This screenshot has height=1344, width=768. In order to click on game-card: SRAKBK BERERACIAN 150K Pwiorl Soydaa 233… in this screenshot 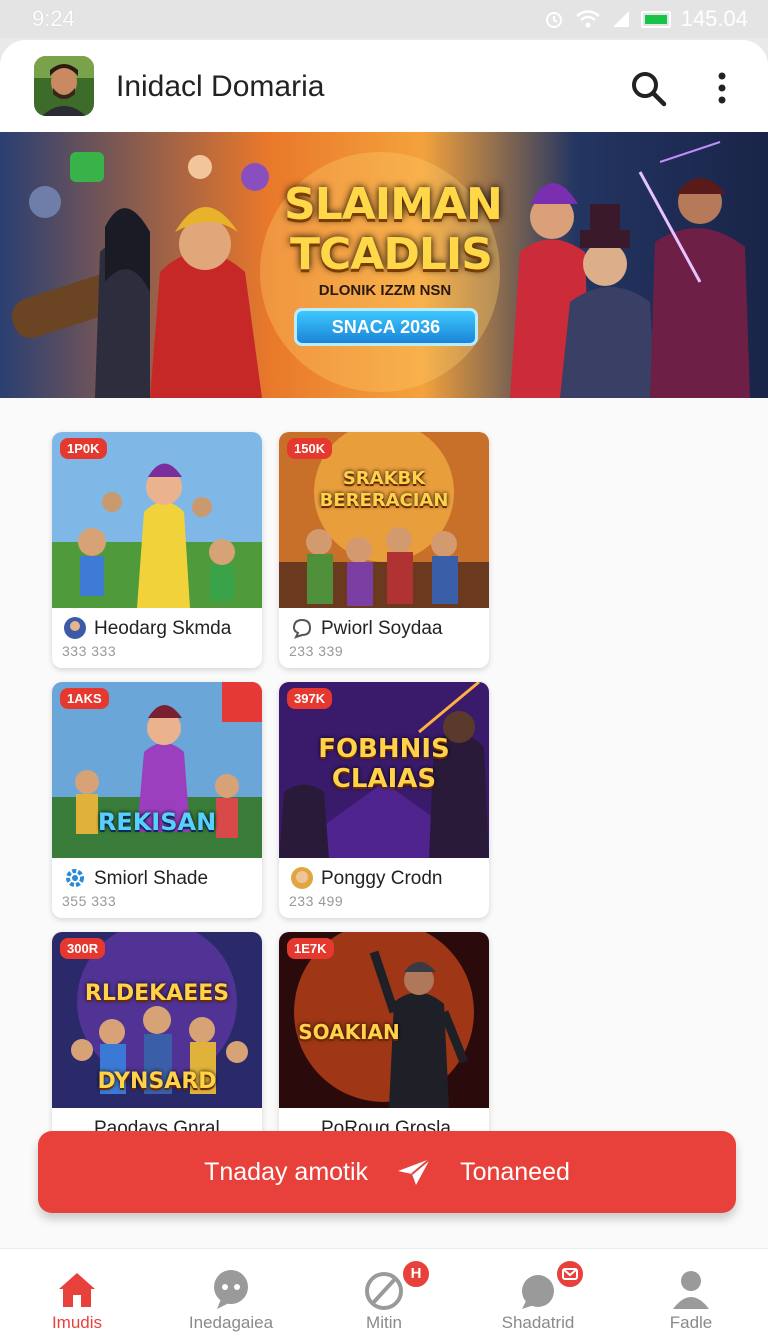, I will do `click(384, 550)`.